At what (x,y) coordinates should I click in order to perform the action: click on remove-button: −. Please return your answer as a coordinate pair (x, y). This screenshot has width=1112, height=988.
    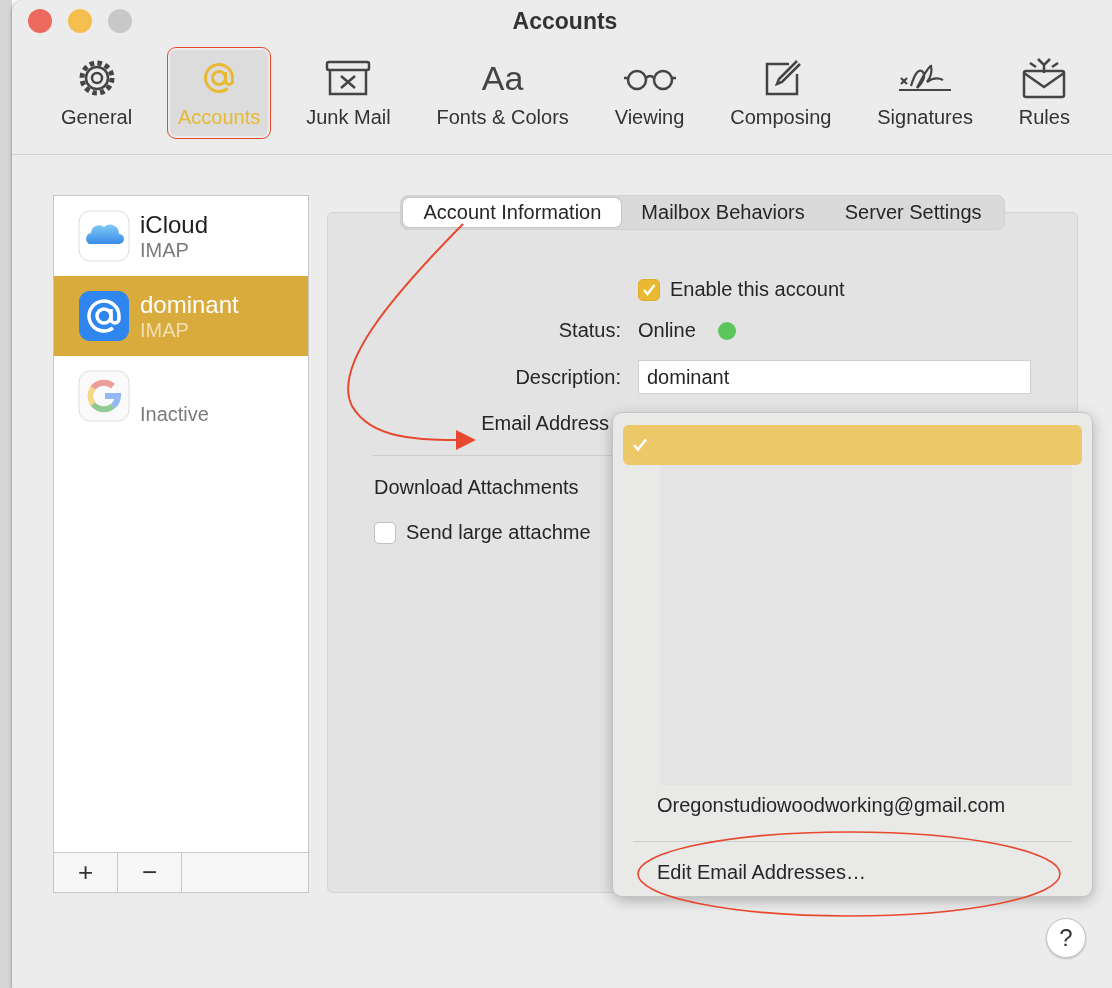
    Looking at the image, I should click on (150, 872).